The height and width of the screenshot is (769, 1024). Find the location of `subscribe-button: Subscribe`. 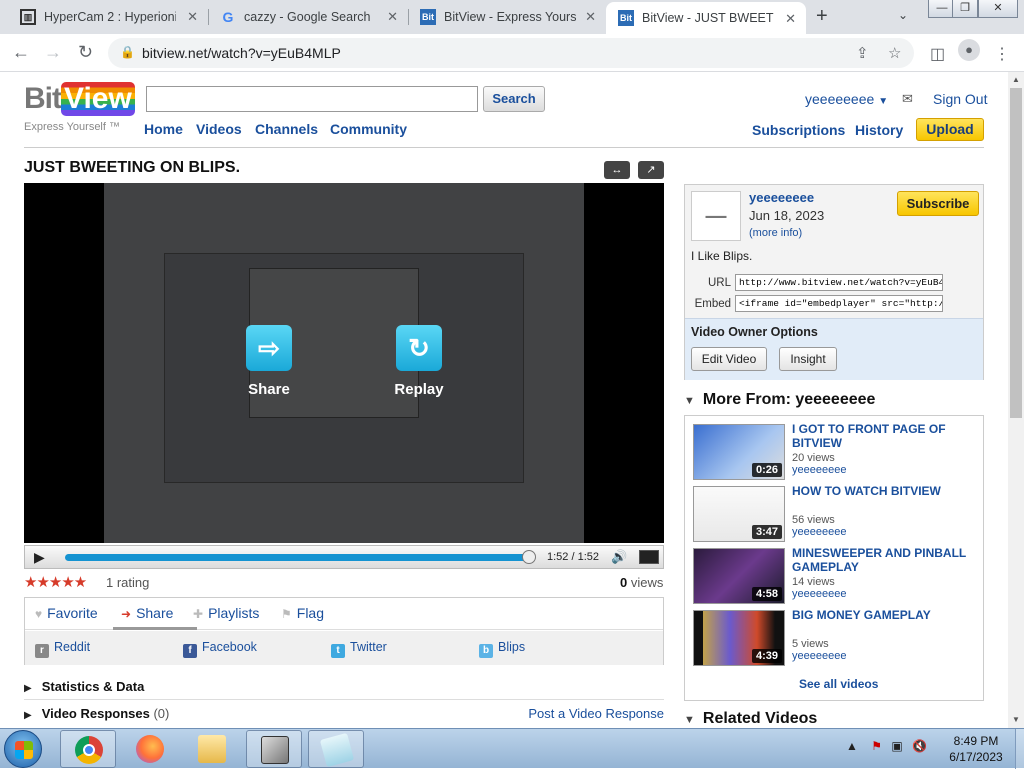

subscribe-button: Subscribe is located at coordinates (938, 203).